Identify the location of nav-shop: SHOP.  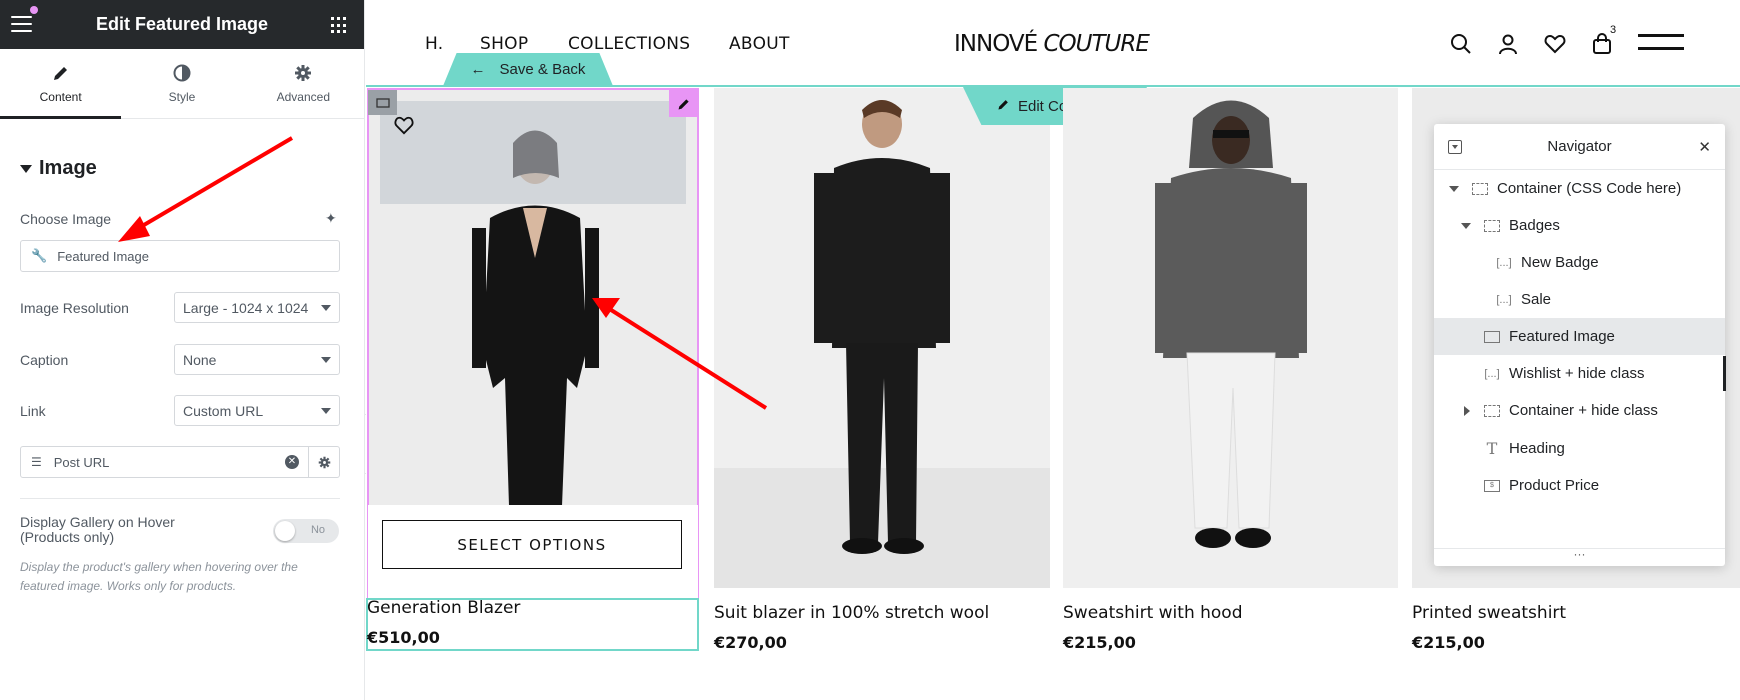
(504, 44).